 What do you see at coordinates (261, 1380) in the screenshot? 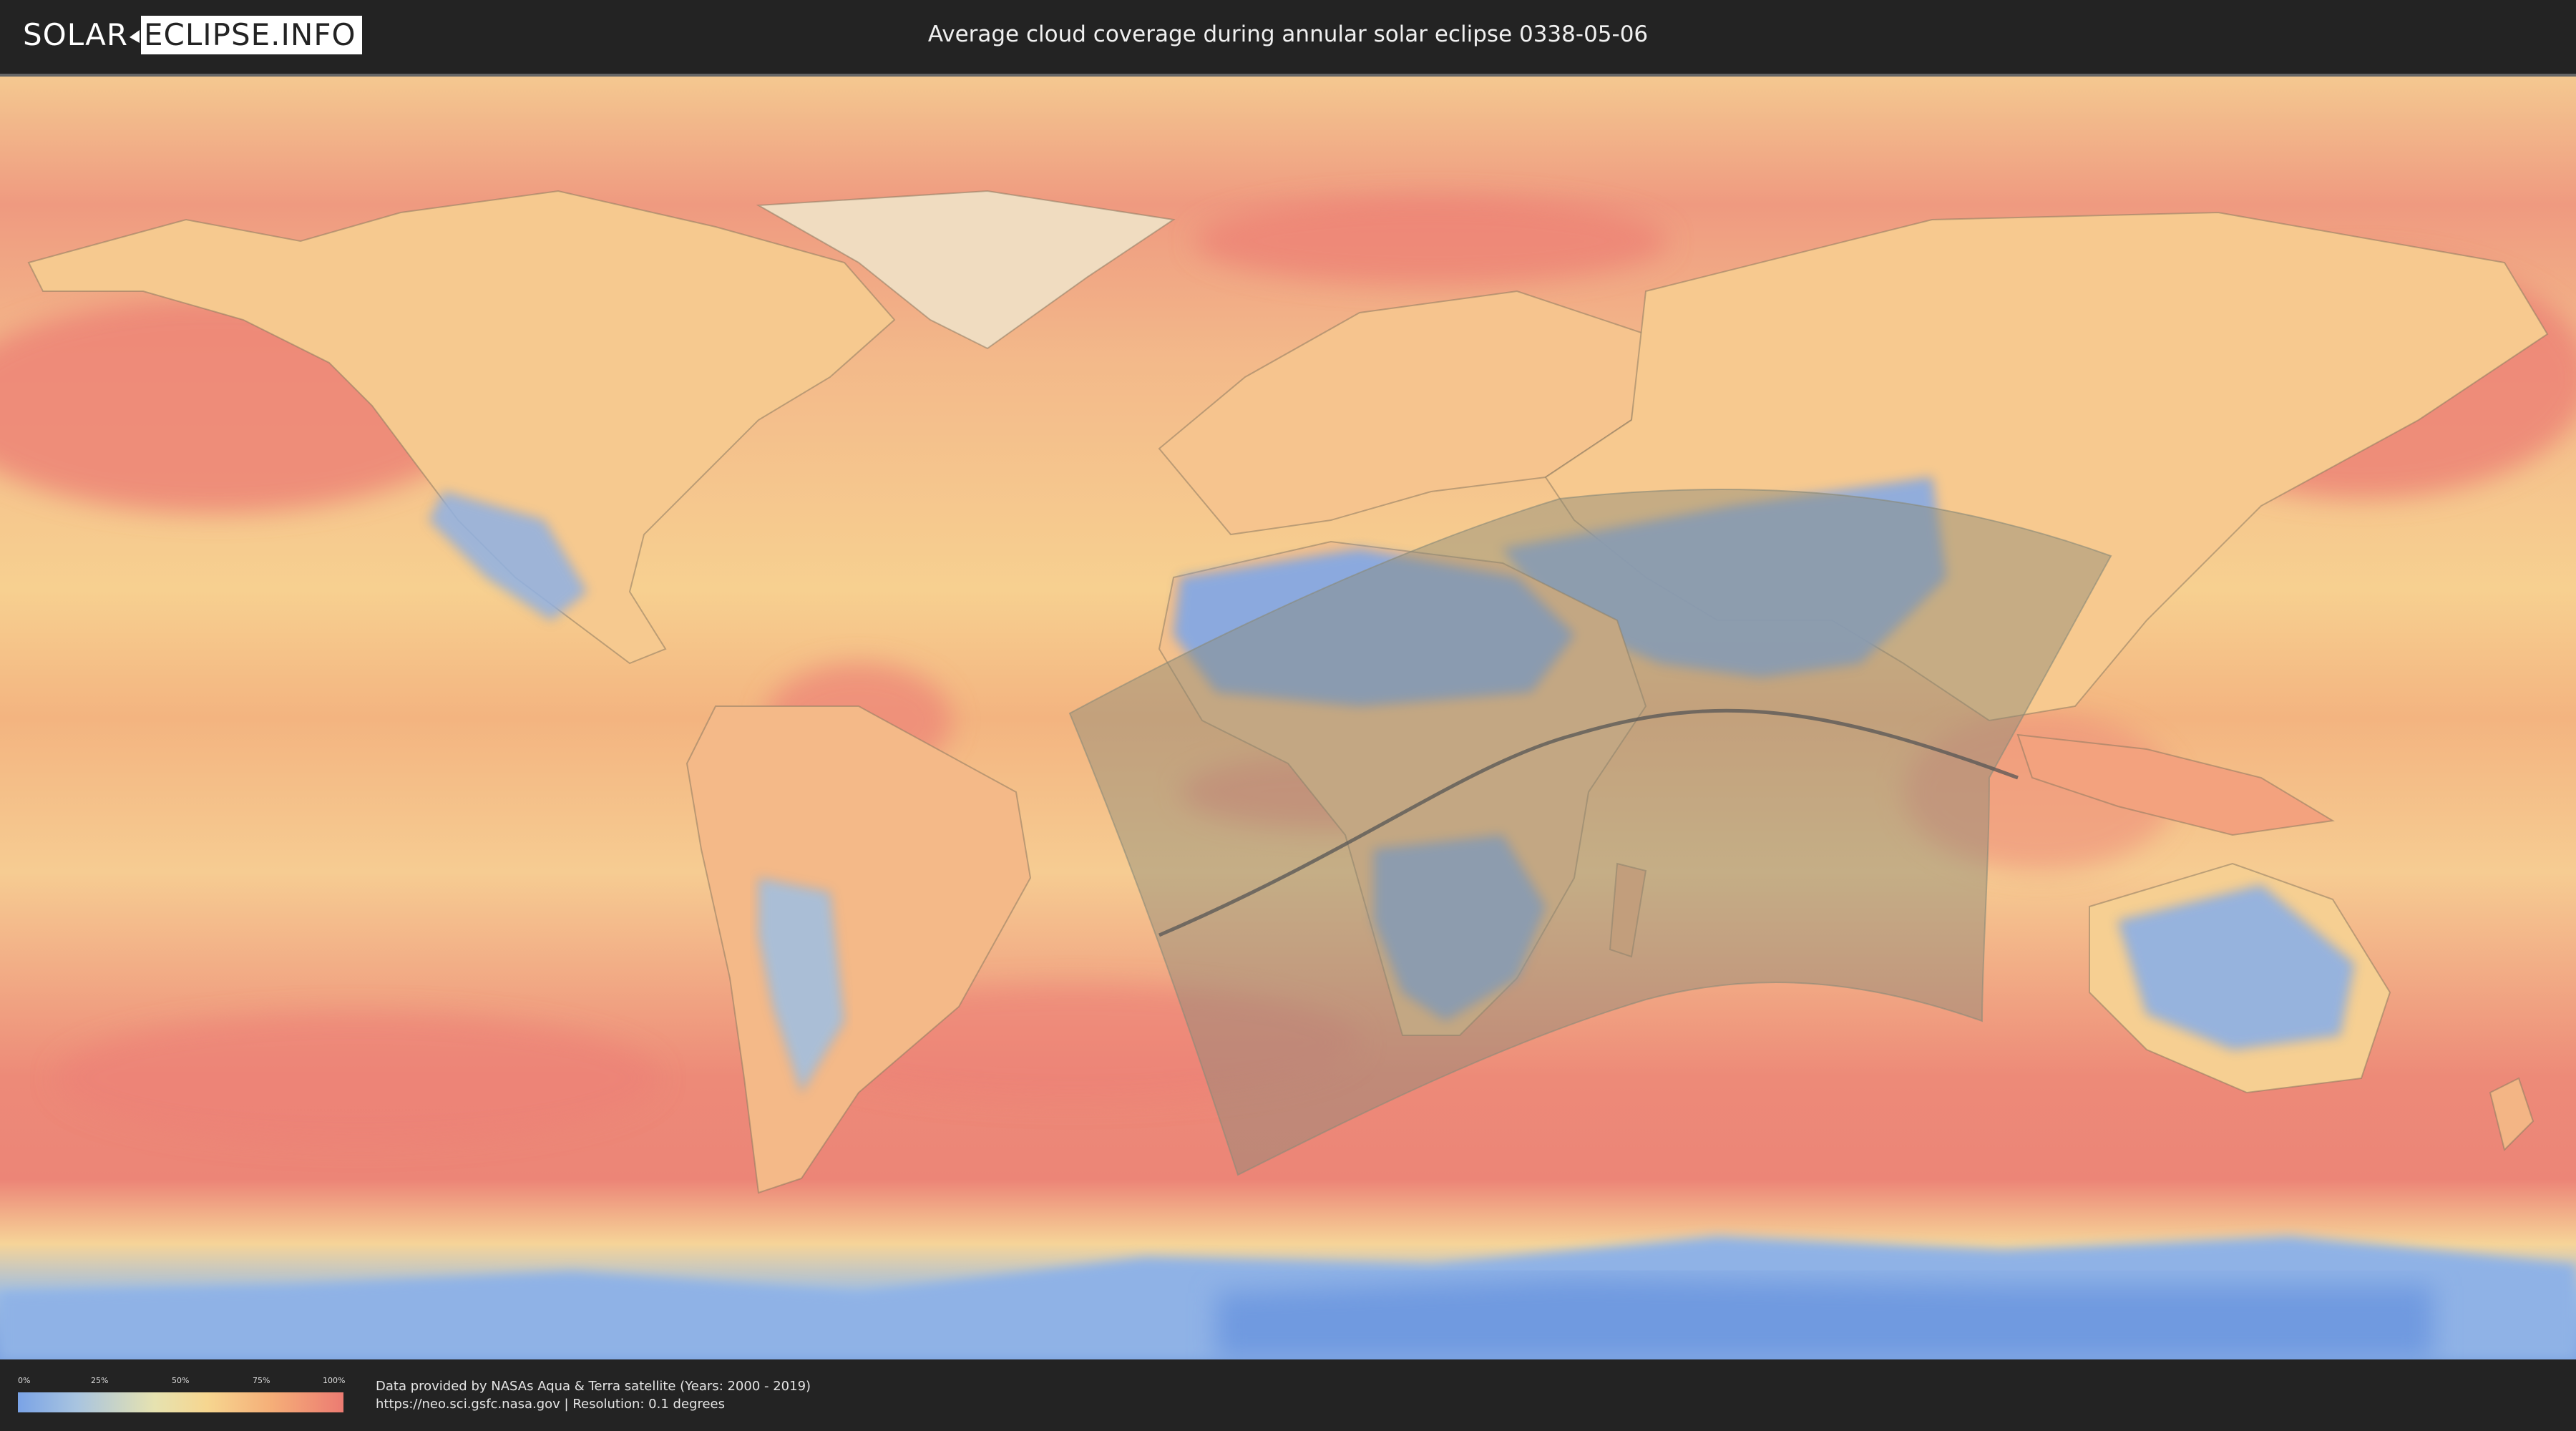
I see `legend-tick-75: 75%` at bounding box center [261, 1380].